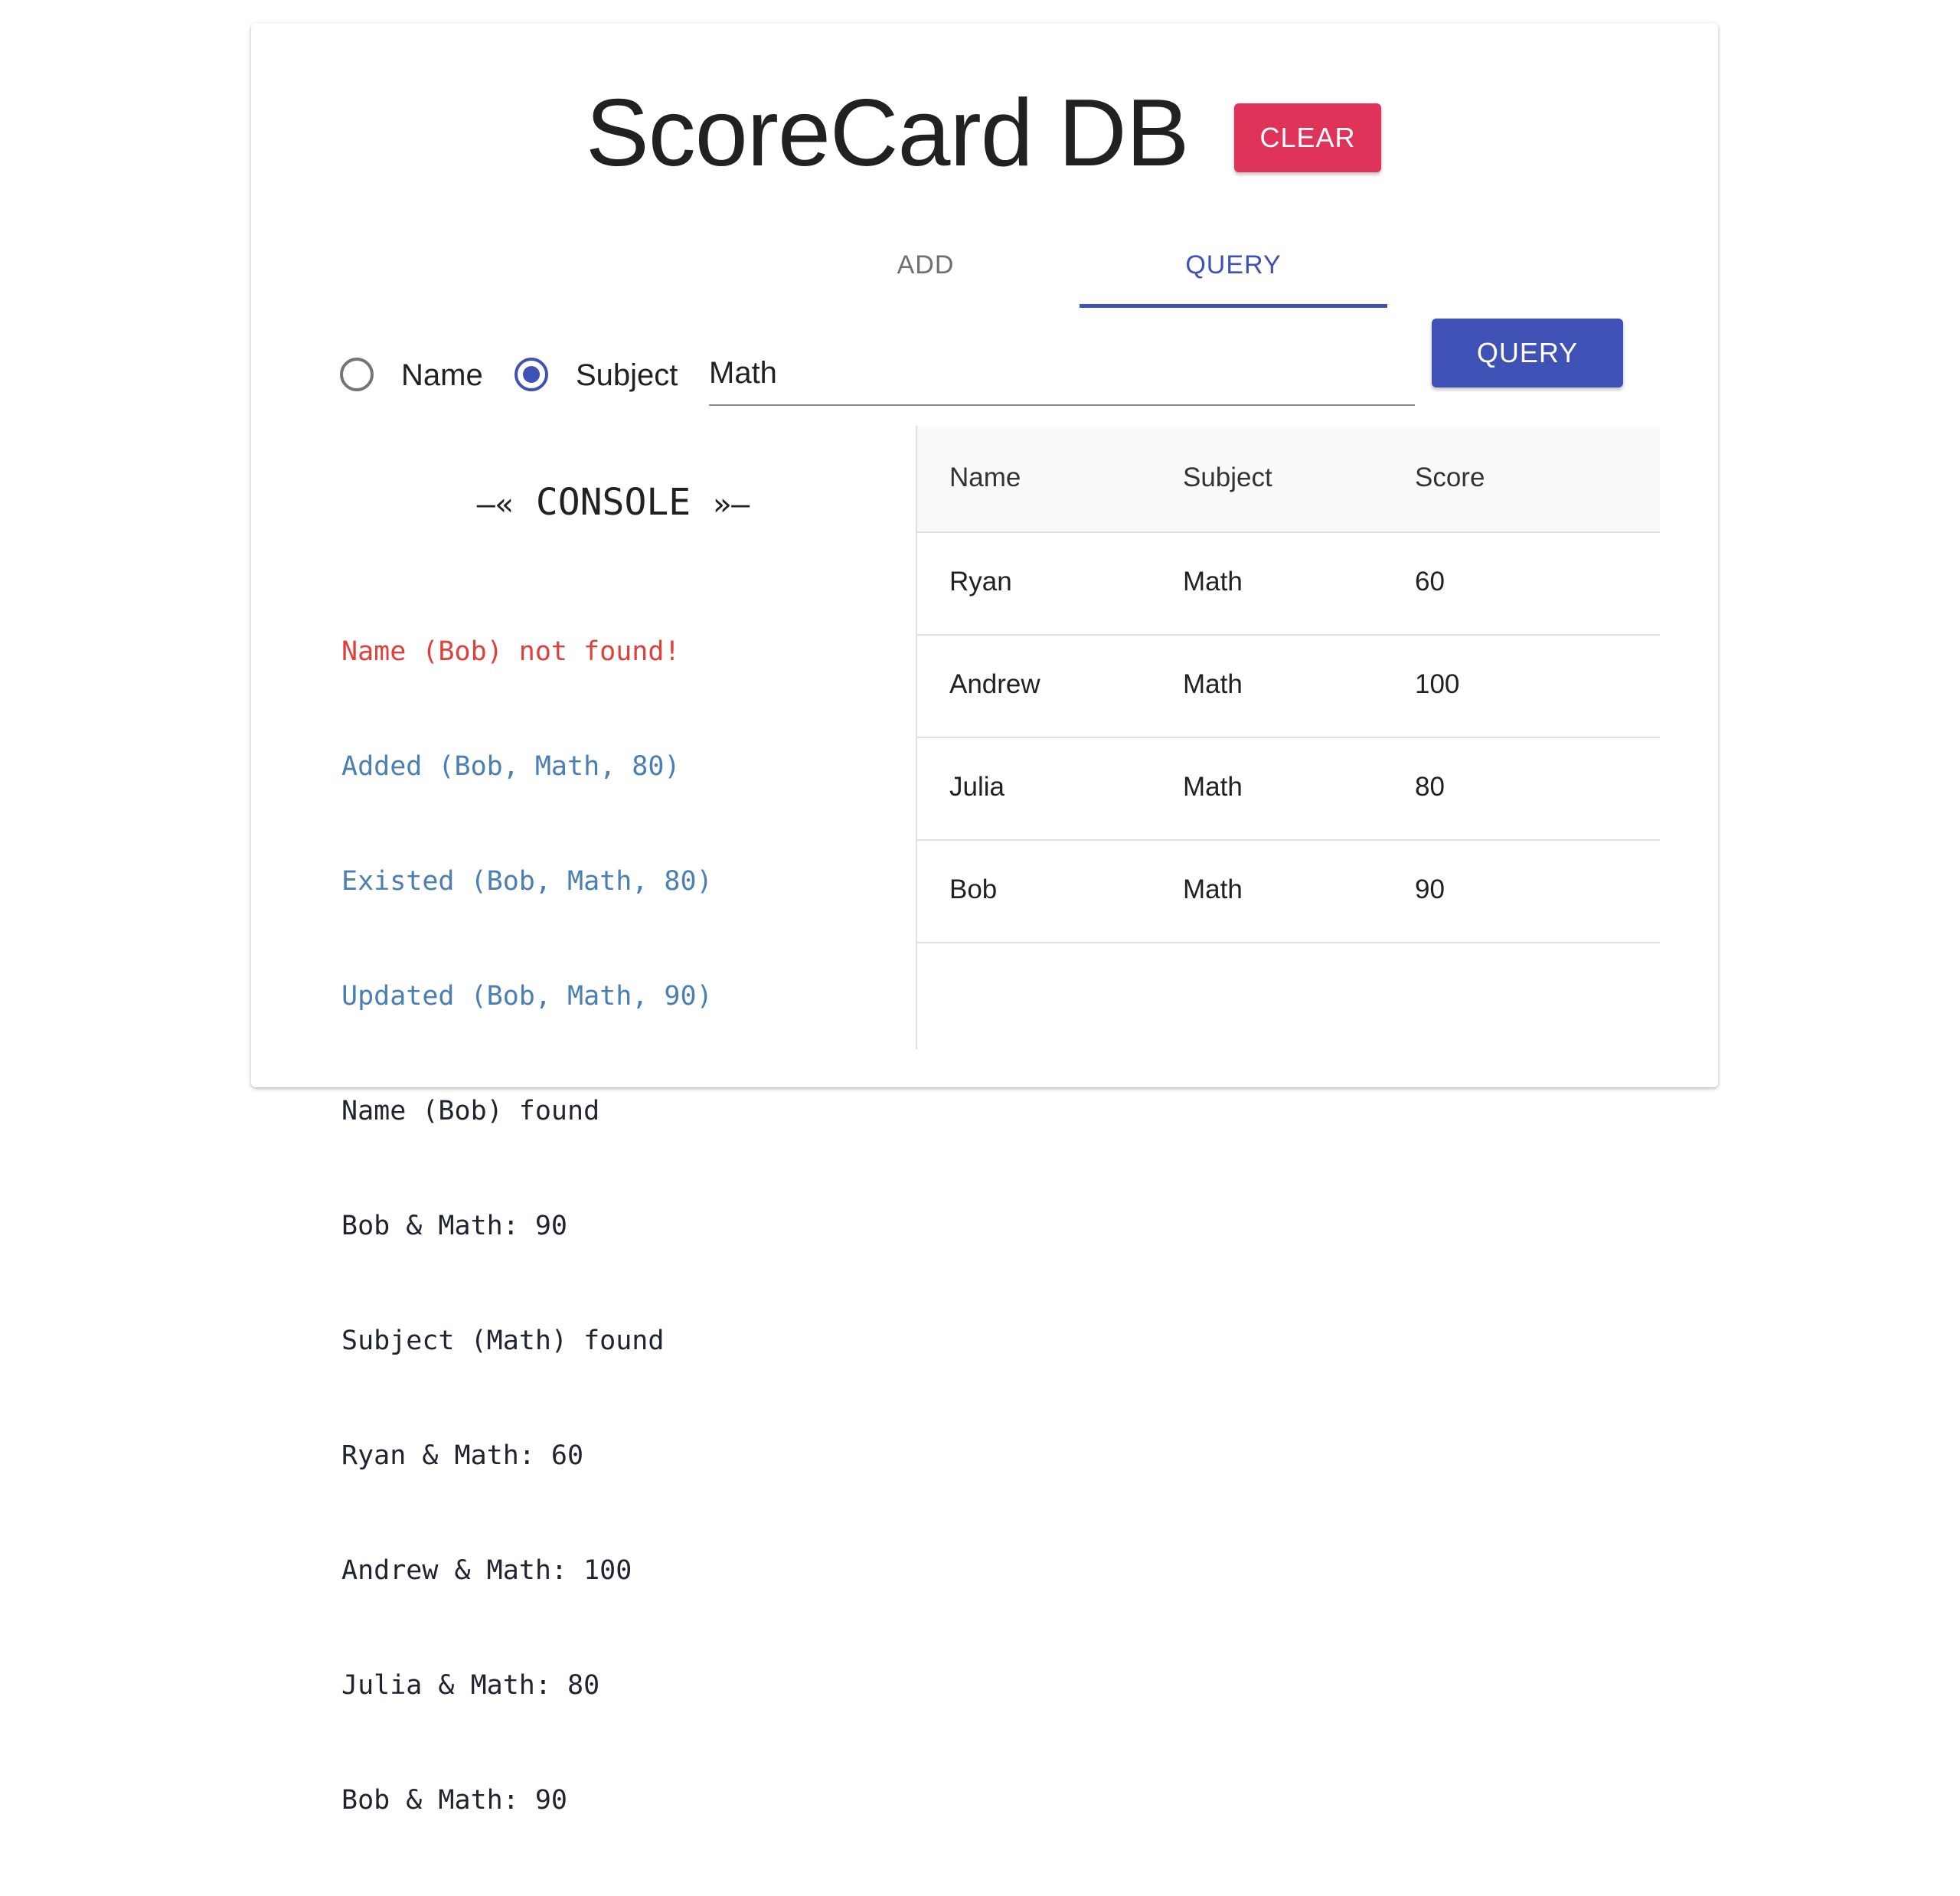 This screenshot has height=1896, width=1960. I want to click on console-left-arrow-icon: —«, so click(495, 504).